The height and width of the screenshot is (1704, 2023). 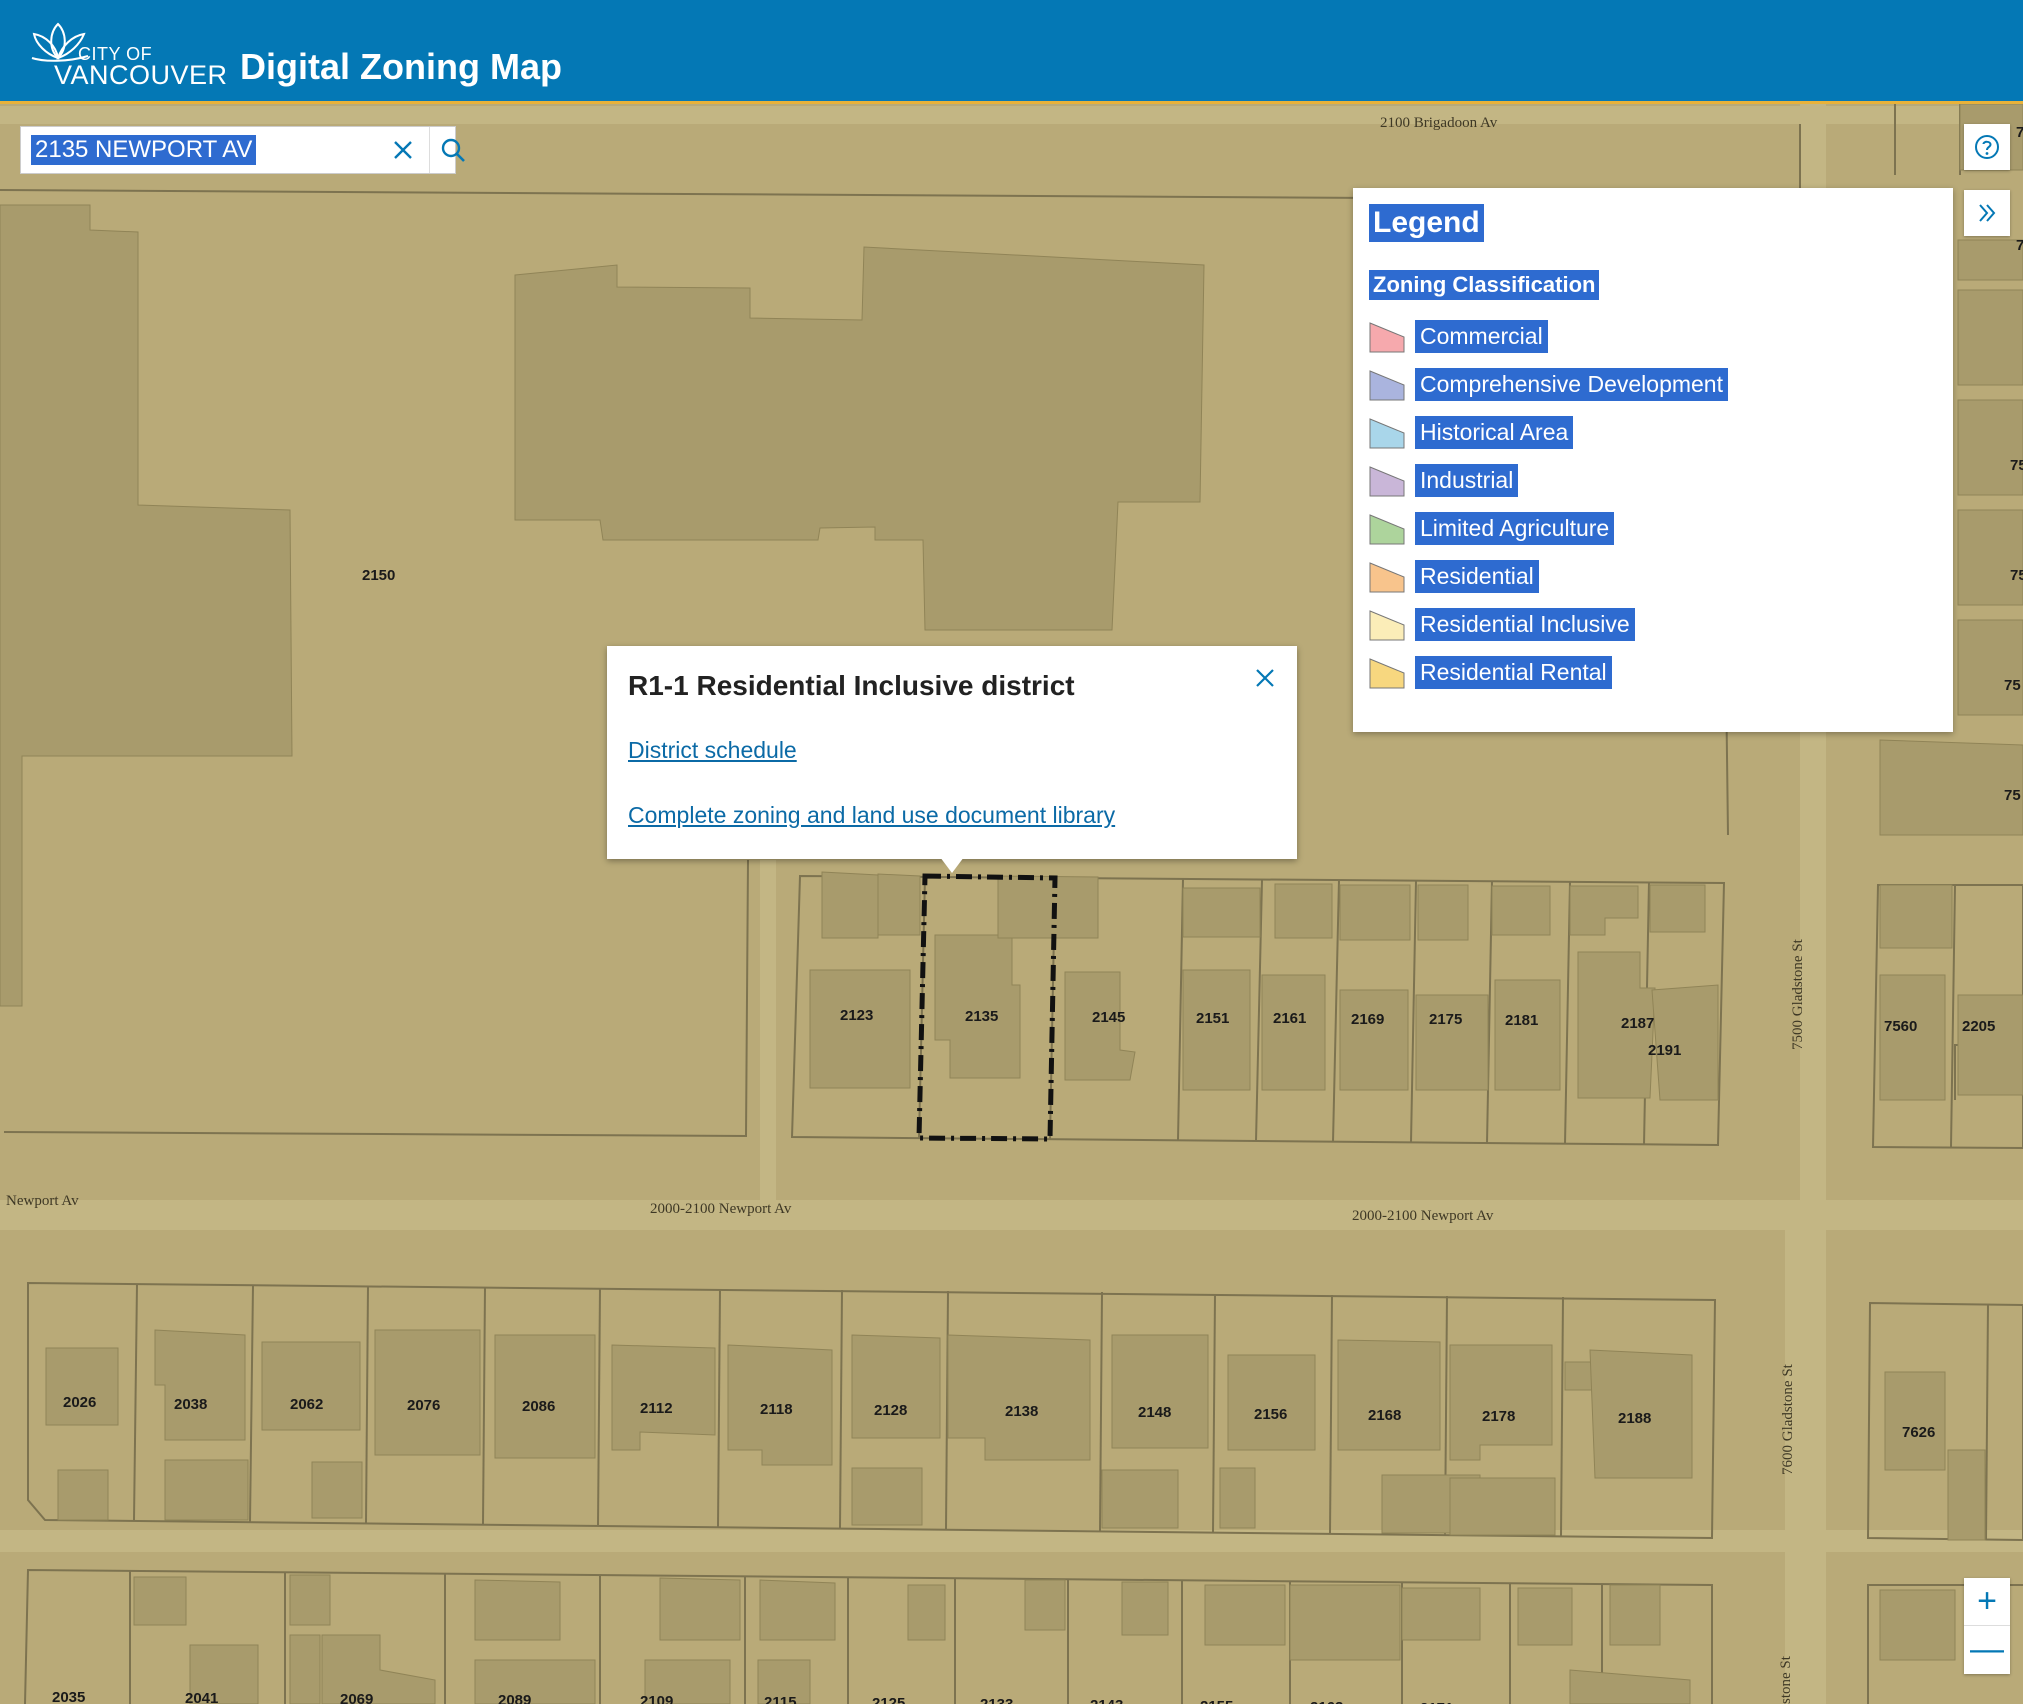 I want to click on help-button, so click(x=1987, y=147).